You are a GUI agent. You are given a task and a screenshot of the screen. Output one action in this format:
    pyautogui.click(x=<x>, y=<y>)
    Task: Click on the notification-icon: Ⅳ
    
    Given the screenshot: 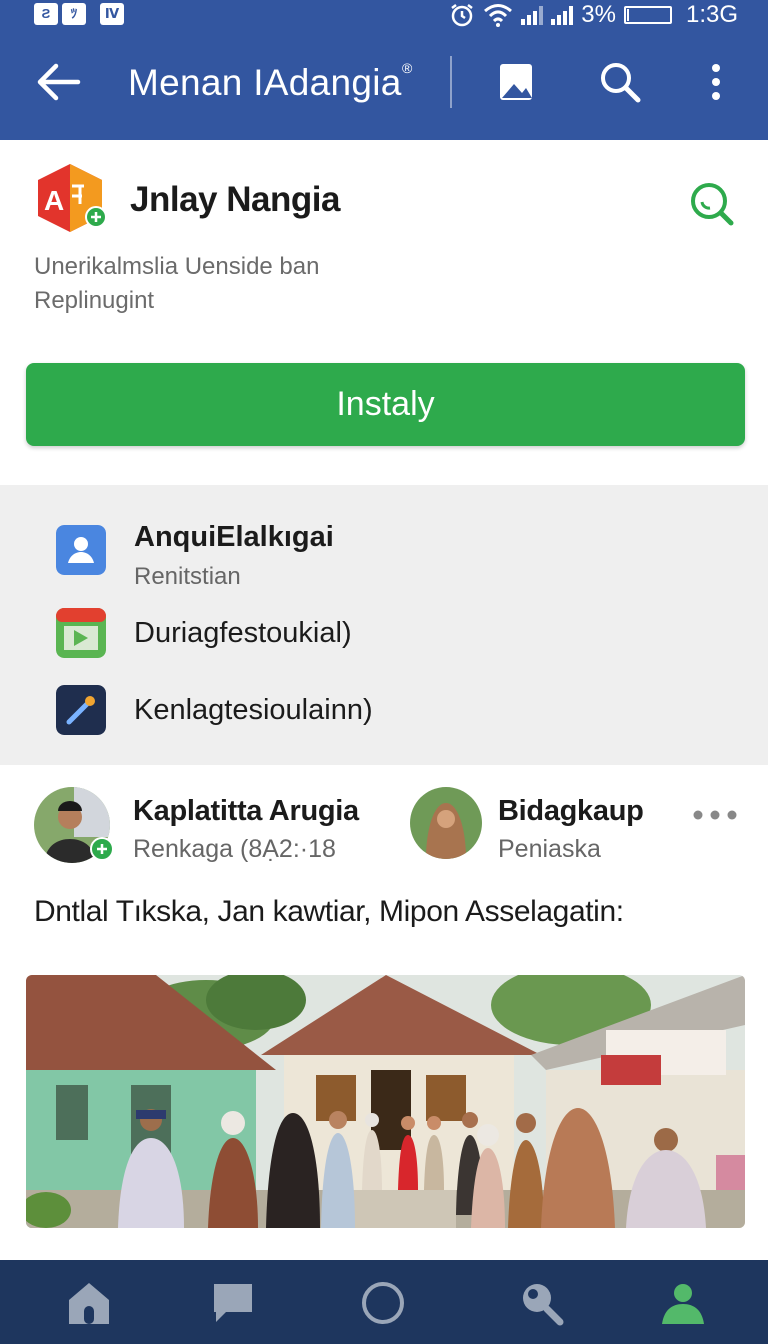 What is the action you would take?
    pyautogui.click(x=112, y=14)
    